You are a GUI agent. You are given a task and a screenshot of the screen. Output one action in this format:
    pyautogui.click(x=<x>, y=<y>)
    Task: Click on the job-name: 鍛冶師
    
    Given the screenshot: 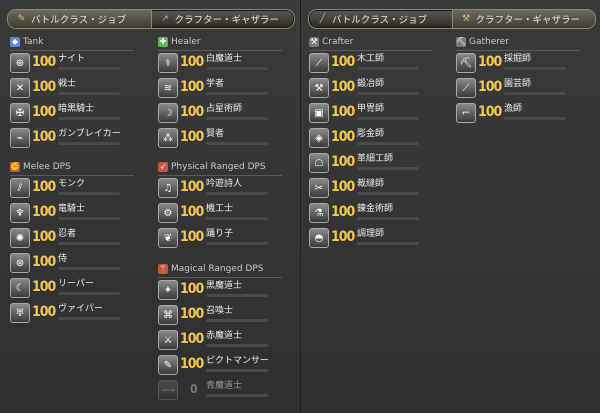 What is the action you would take?
    pyautogui.click(x=371, y=84)
    